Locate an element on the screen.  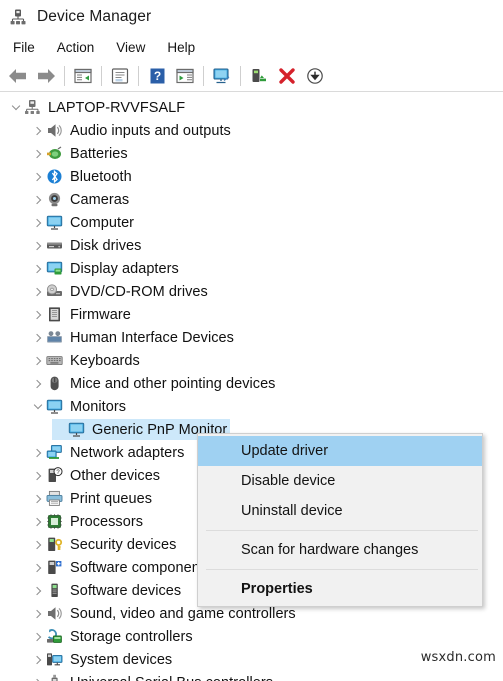
properties-button is located at coordinates (120, 76).